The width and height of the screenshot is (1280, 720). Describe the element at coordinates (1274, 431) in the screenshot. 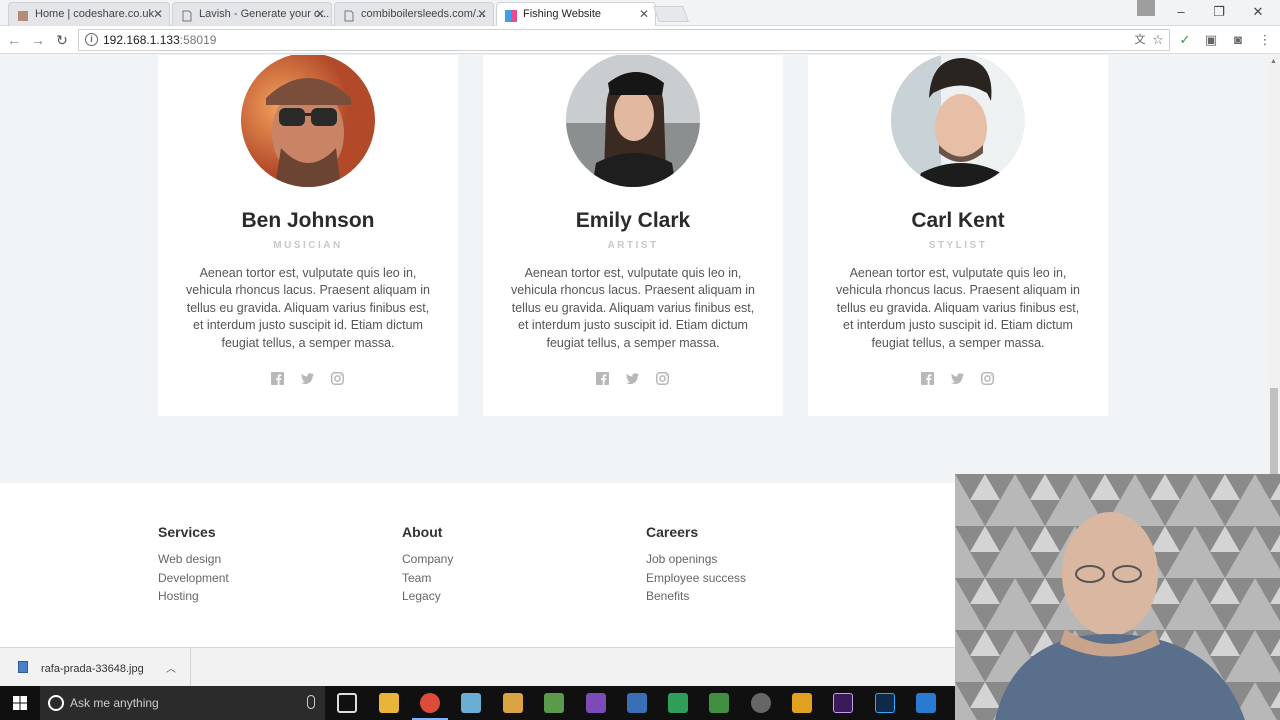

I see `scrollbar-thumb` at that location.